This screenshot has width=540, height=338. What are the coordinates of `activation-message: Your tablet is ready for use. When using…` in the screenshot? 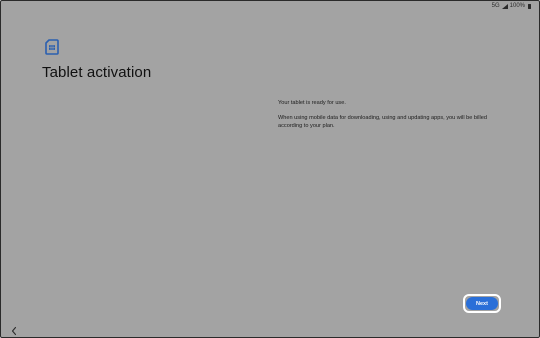 It's located at (390, 118).